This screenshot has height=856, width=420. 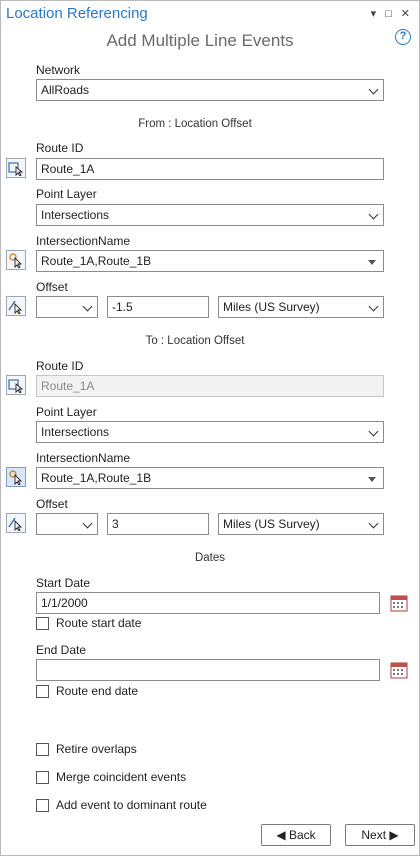 I want to click on from-offset-picker-icon, so click(x=16, y=306).